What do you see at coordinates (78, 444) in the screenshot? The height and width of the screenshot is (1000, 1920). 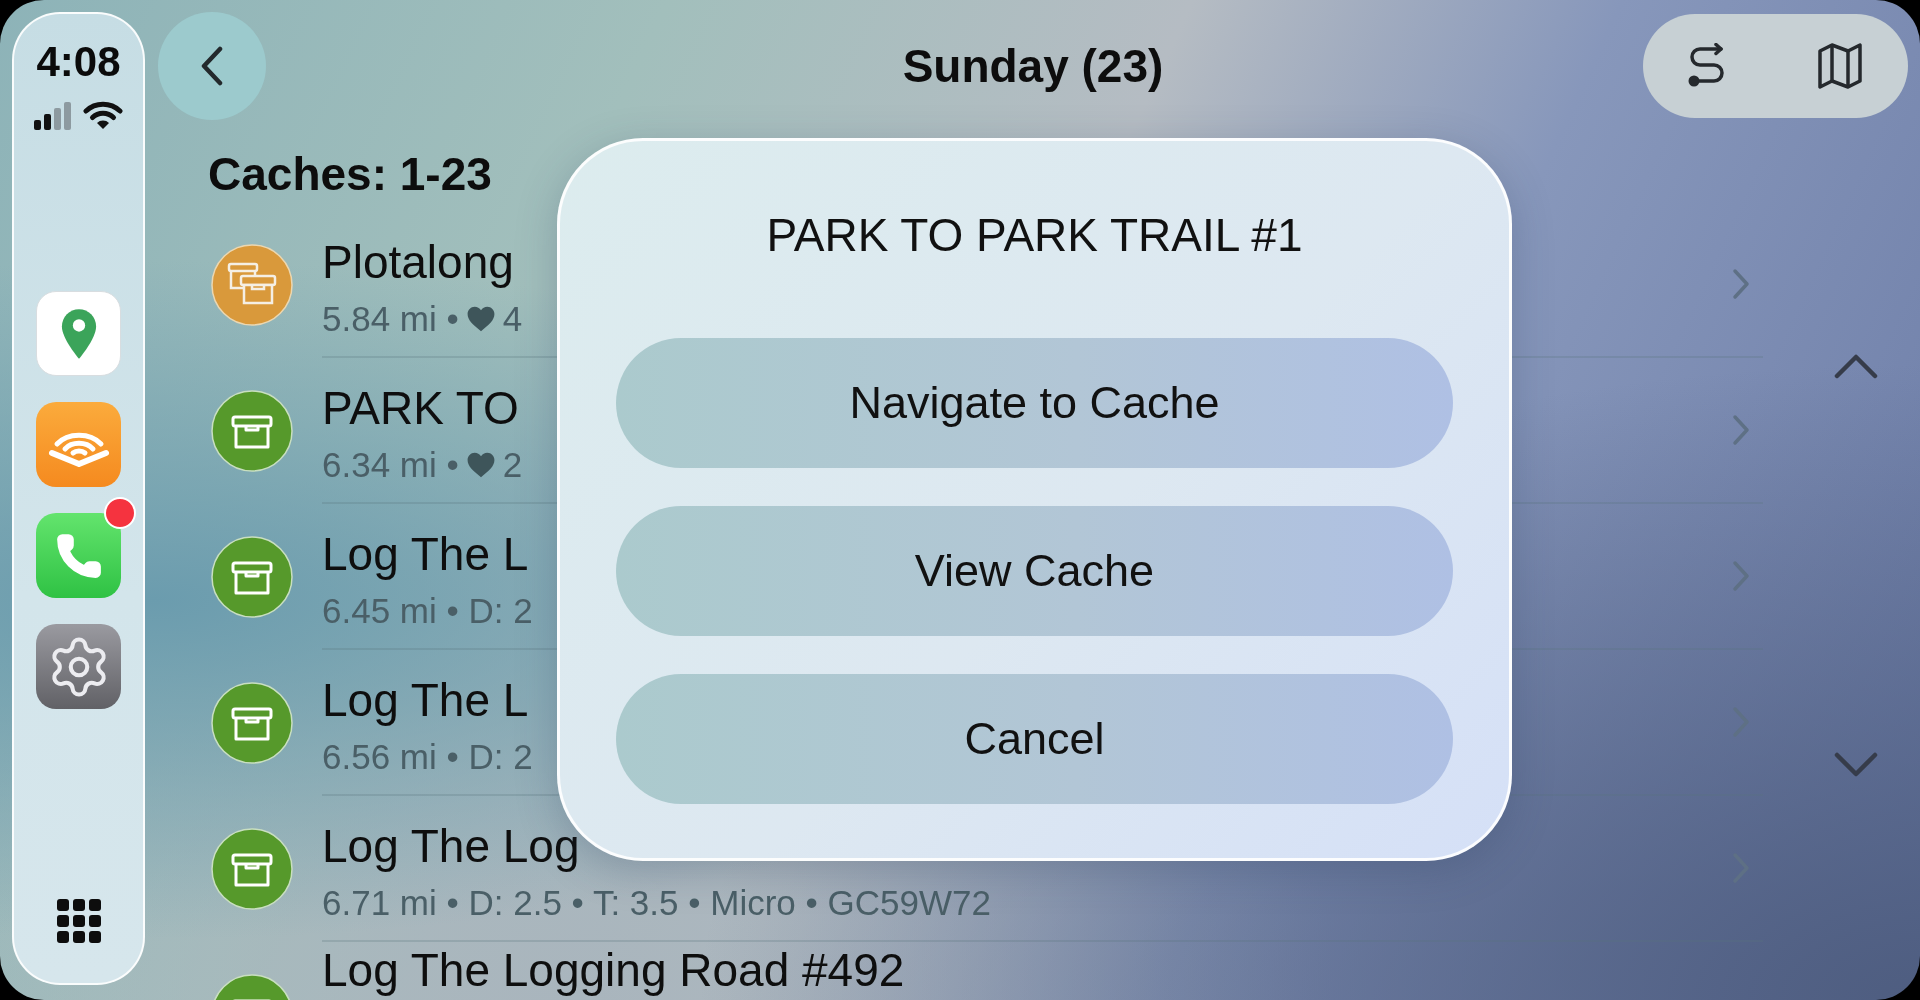 I see `audiobook-icon` at bounding box center [78, 444].